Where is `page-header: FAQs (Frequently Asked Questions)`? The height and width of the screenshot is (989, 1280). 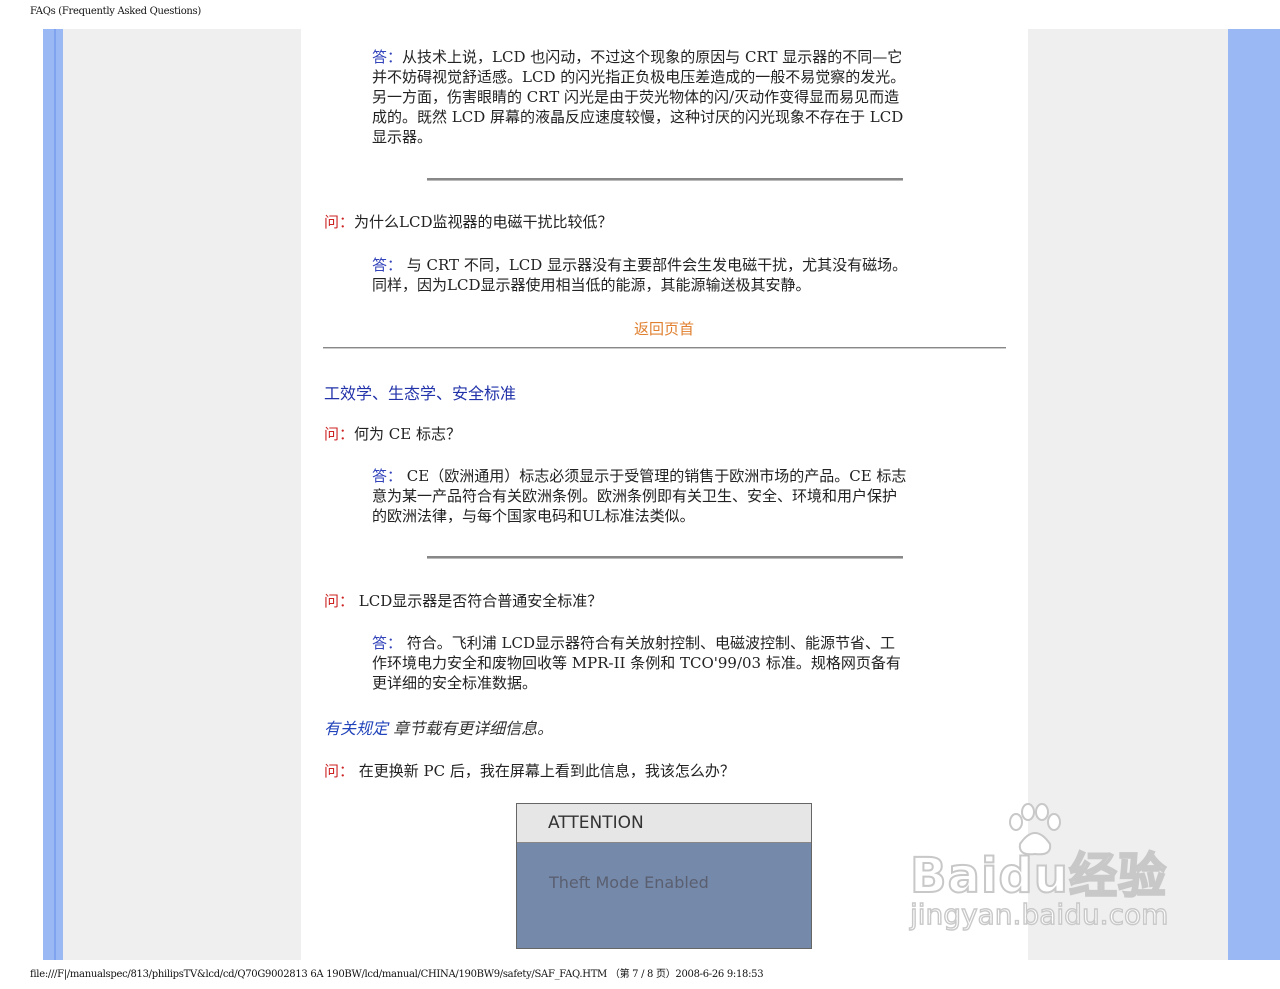
page-header: FAQs (Frequently Asked Questions) is located at coordinates (115, 11).